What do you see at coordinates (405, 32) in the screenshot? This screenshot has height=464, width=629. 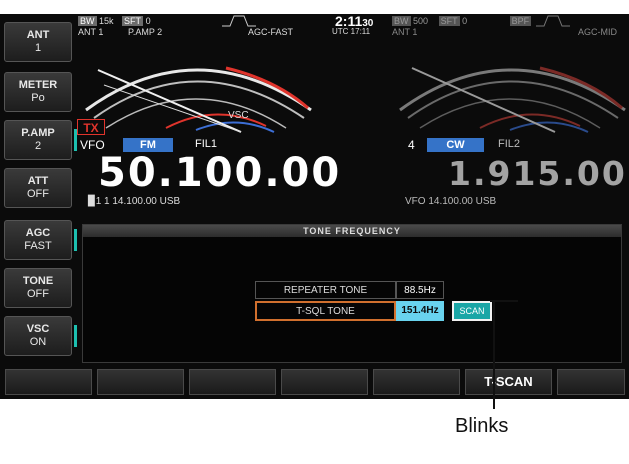 I see `sub-ant-label: ANT 1` at bounding box center [405, 32].